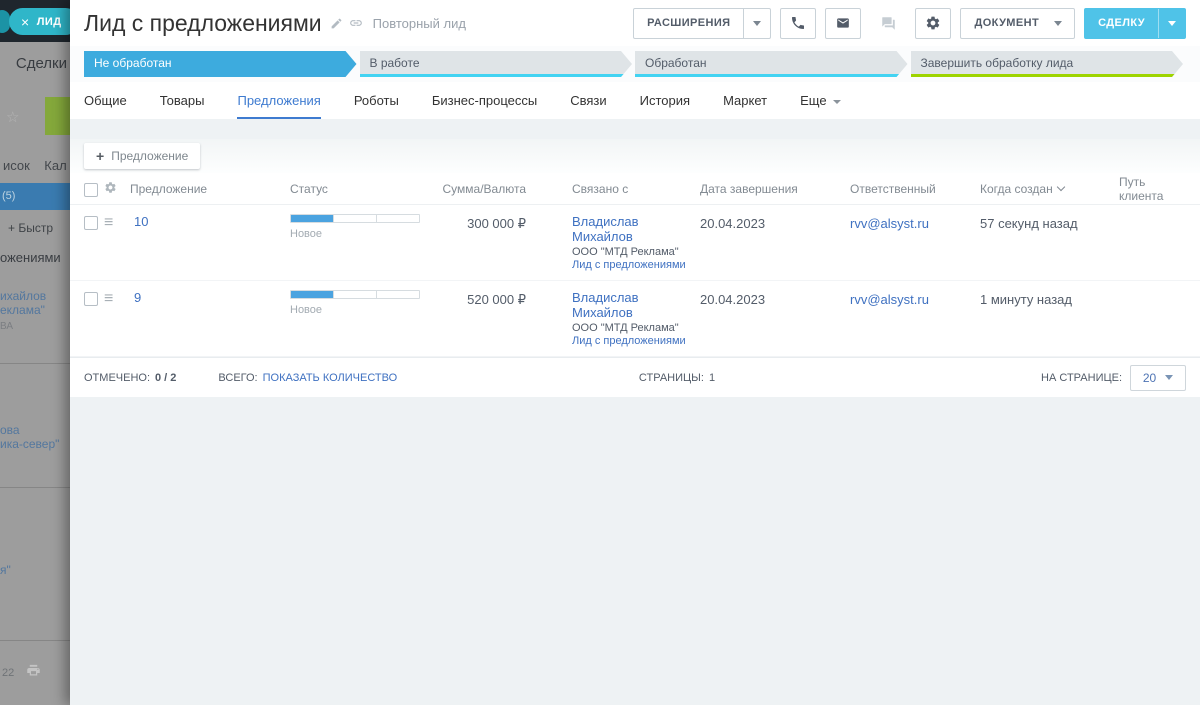 This screenshot has height=705, width=1200. Describe the element at coordinates (91, 189) in the screenshot. I see `select-all-checkbox` at that location.